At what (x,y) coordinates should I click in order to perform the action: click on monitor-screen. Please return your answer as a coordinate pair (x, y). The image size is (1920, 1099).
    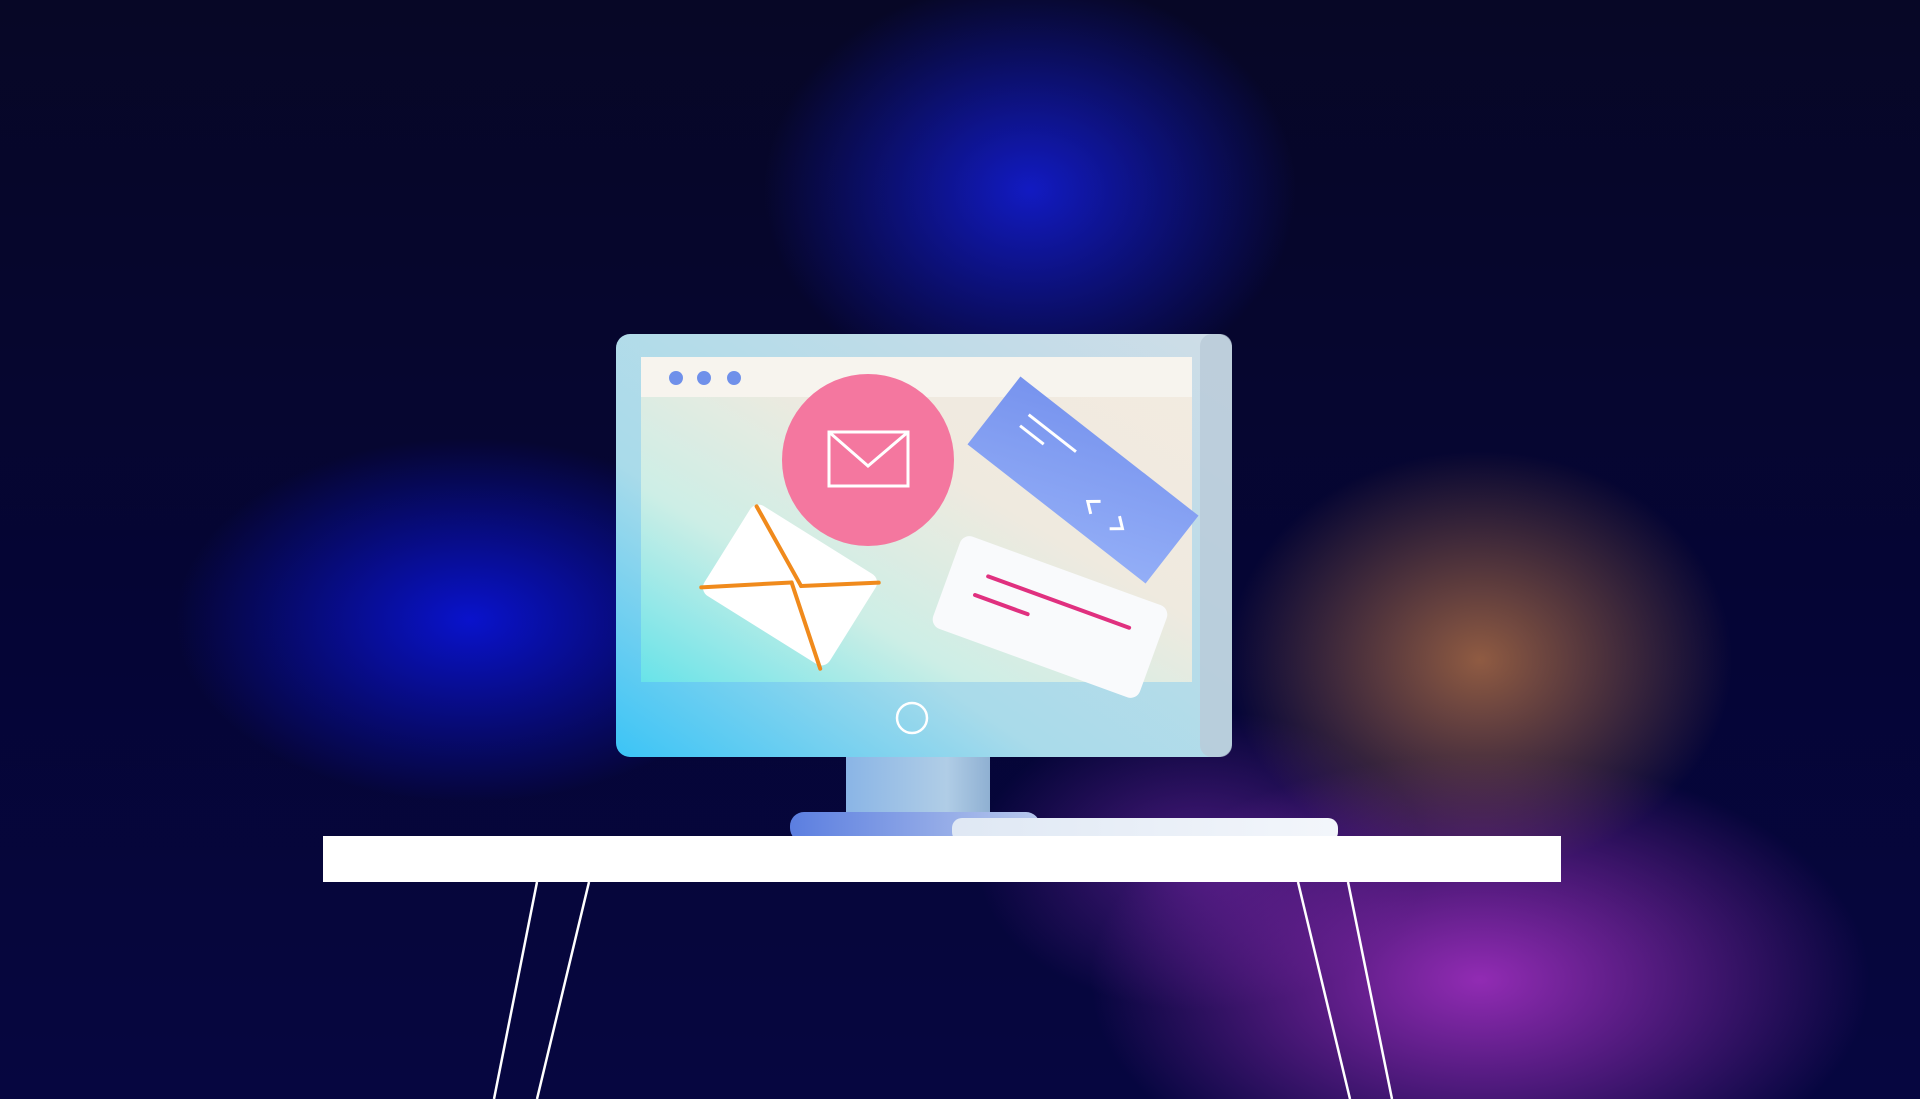
    Looking at the image, I should click on (920, 527).